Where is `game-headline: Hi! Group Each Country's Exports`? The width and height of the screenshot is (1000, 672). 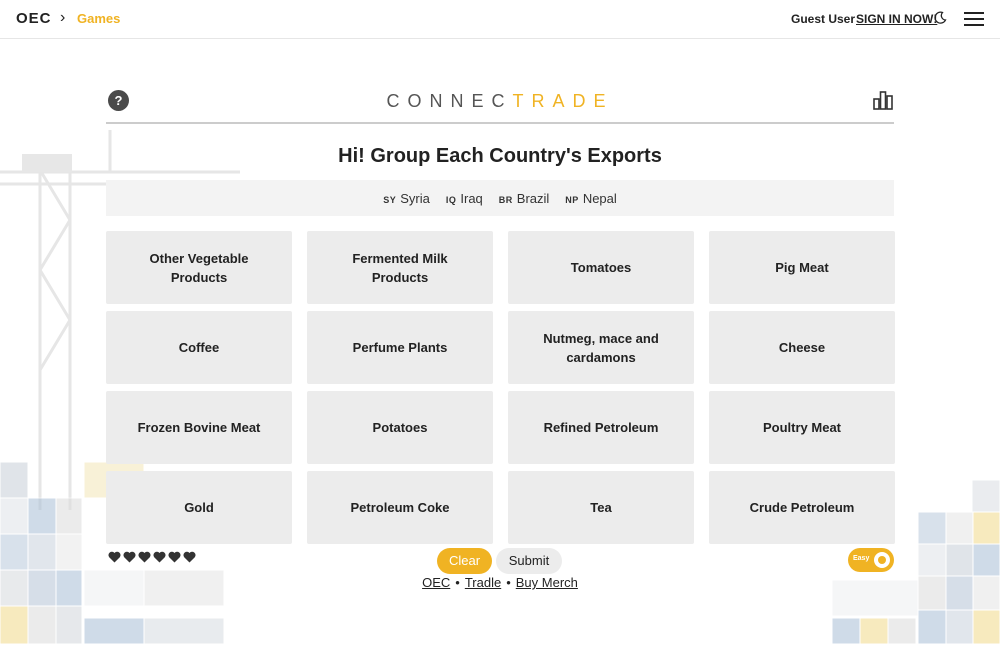 game-headline: Hi! Group Each Country's Exports is located at coordinates (500, 156).